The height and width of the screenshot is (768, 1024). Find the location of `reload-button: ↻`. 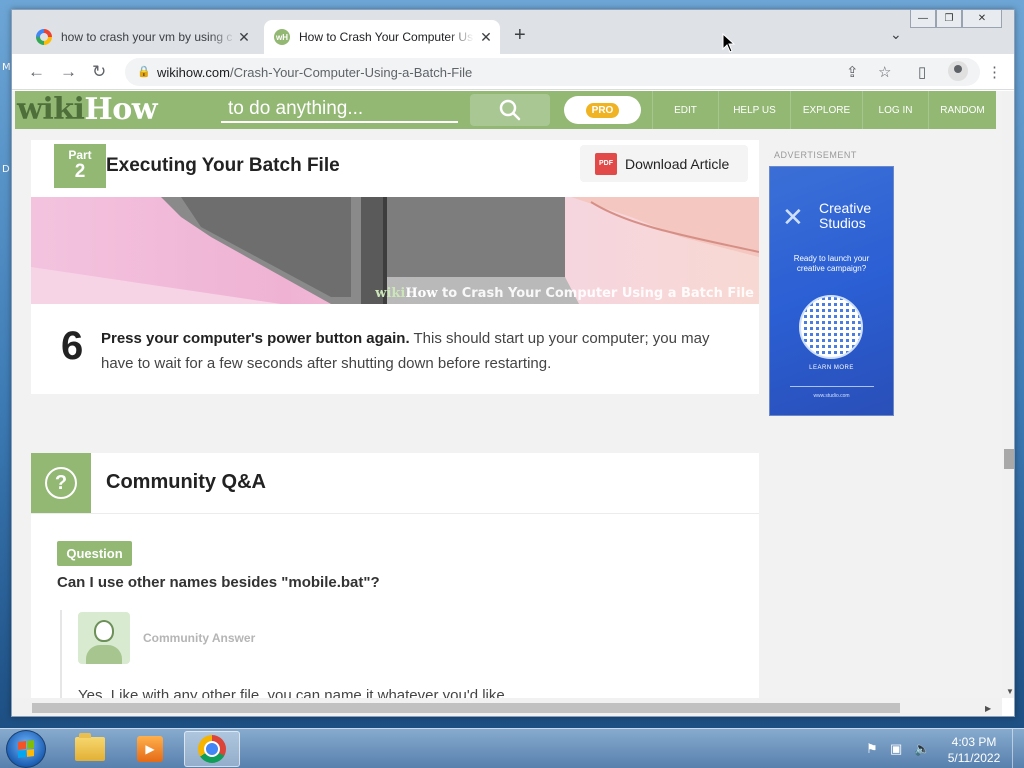

reload-button: ↻ is located at coordinates (99, 72).